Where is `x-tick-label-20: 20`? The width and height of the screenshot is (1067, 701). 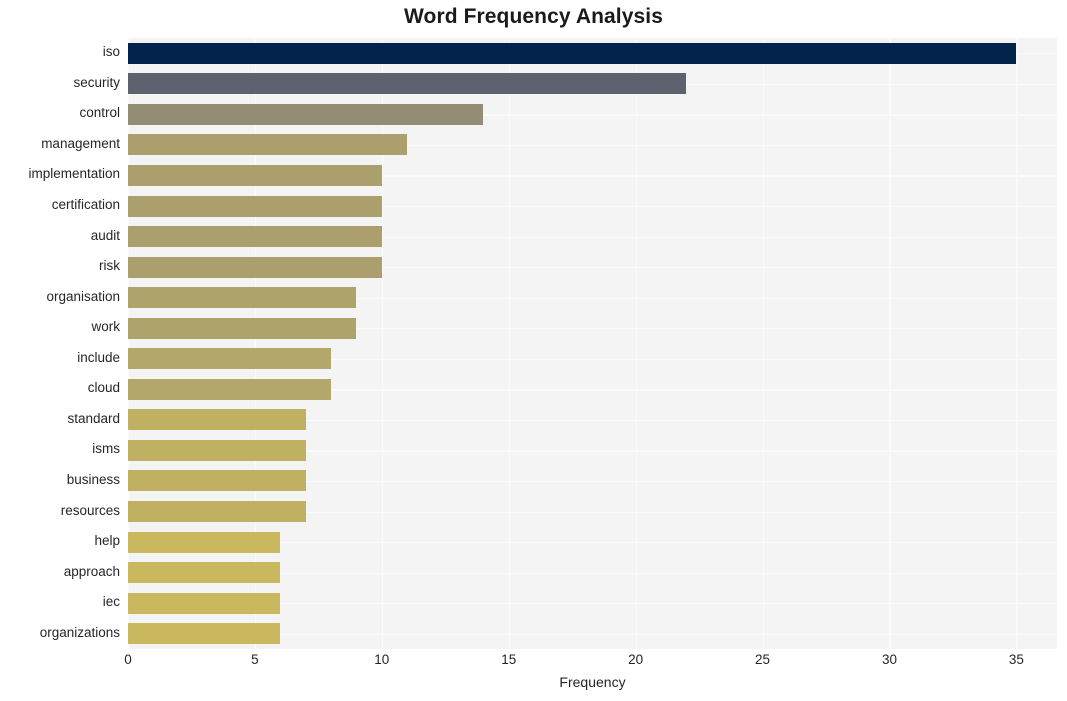 x-tick-label-20: 20 is located at coordinates (636, 659).